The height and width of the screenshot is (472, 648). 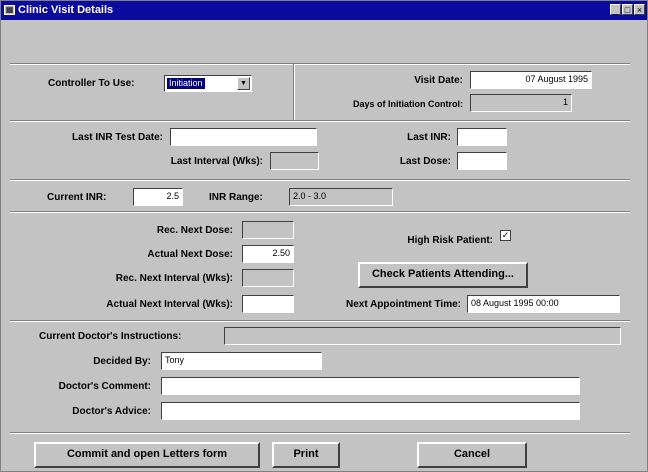 What do you see at coordinates (243, 137) in the screenshot?
I see `last-inr-test-date-field` at bounding box center [243, 137].